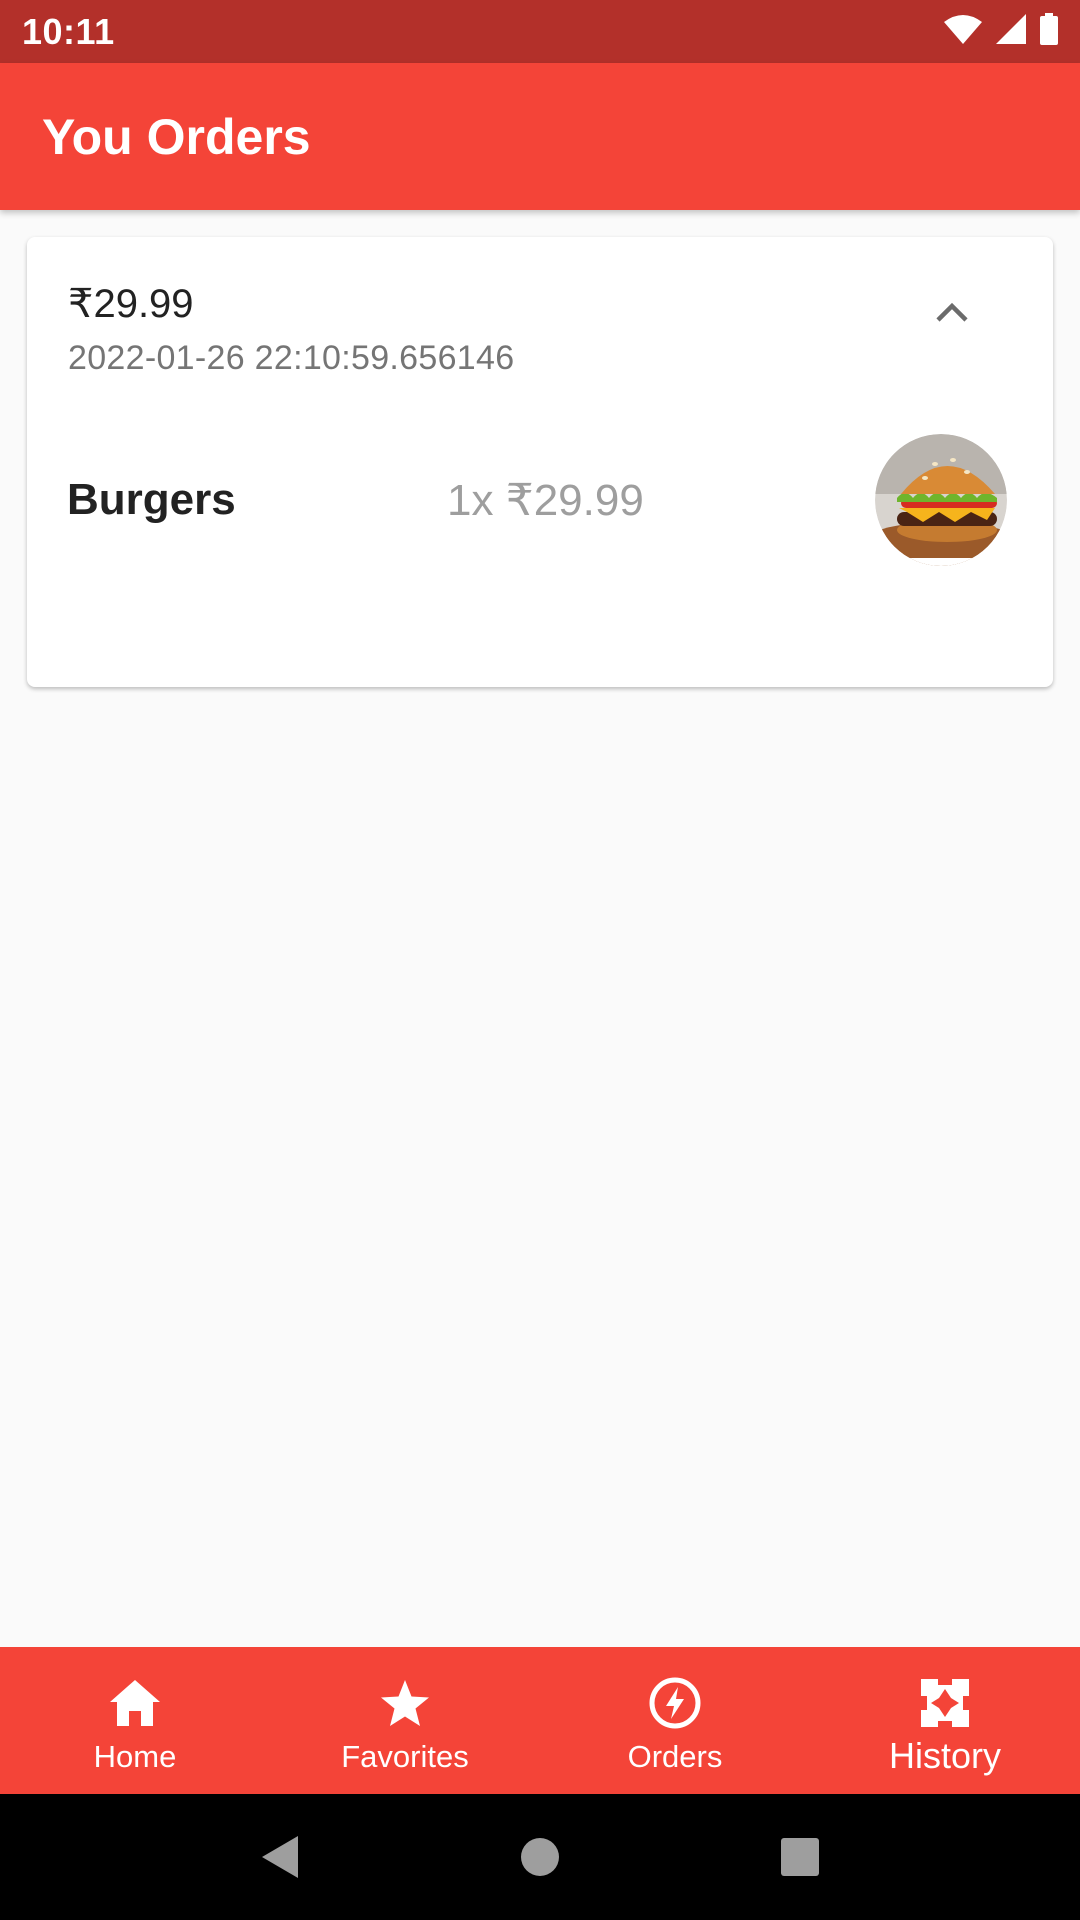 This screenshot has width=1080, height=1920. I want to click on nav-item-home: Home, so click(135, 1720).